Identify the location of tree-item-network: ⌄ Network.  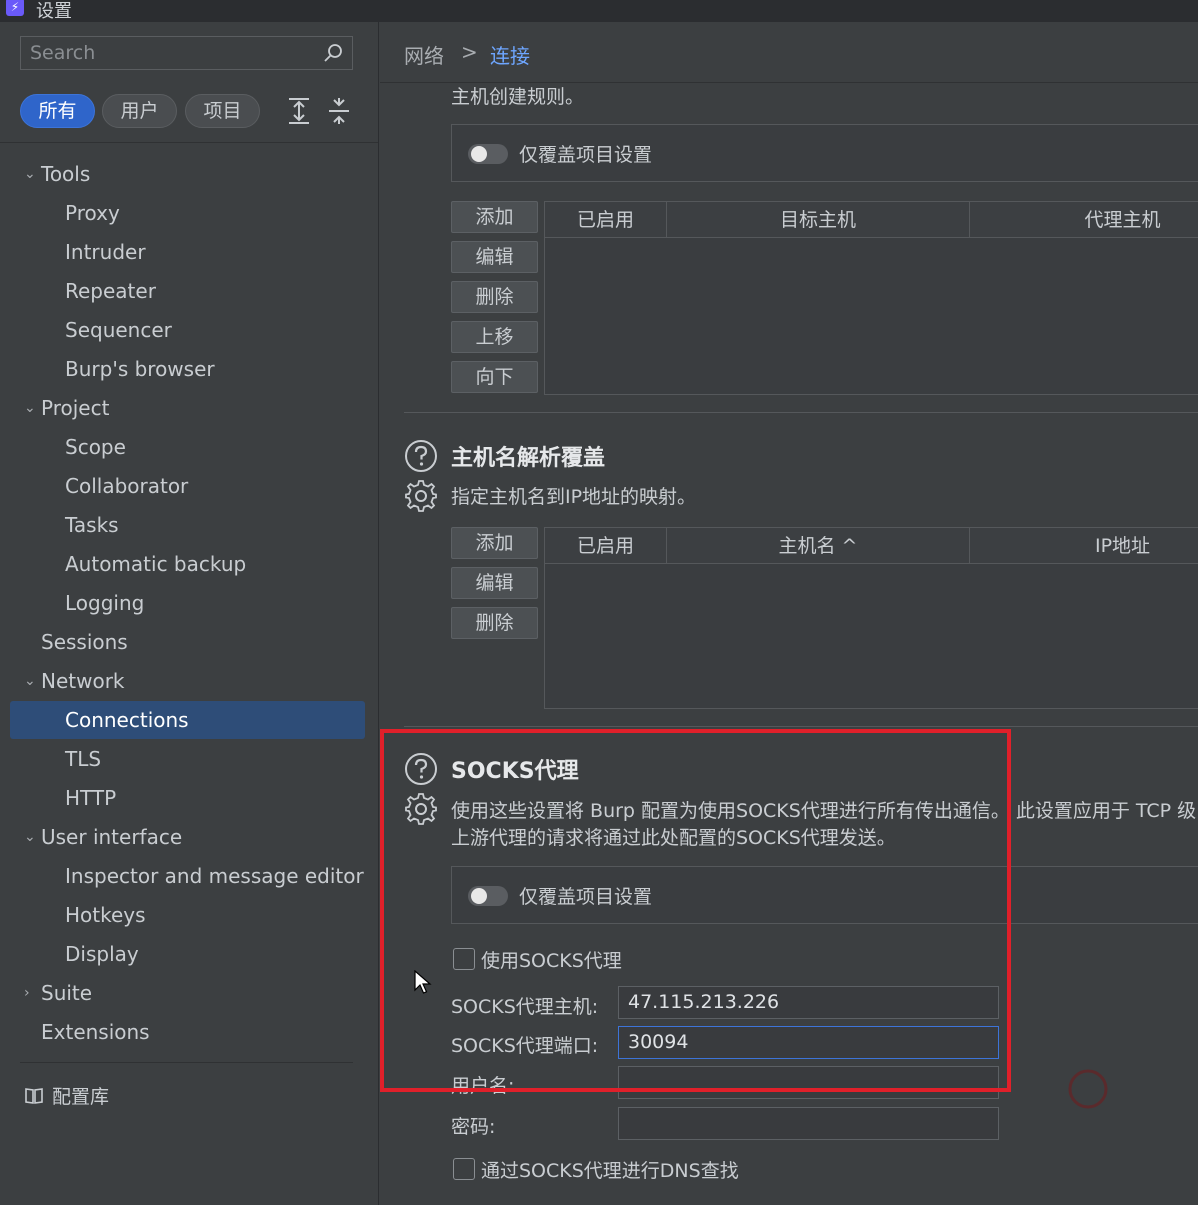
(187, 681).